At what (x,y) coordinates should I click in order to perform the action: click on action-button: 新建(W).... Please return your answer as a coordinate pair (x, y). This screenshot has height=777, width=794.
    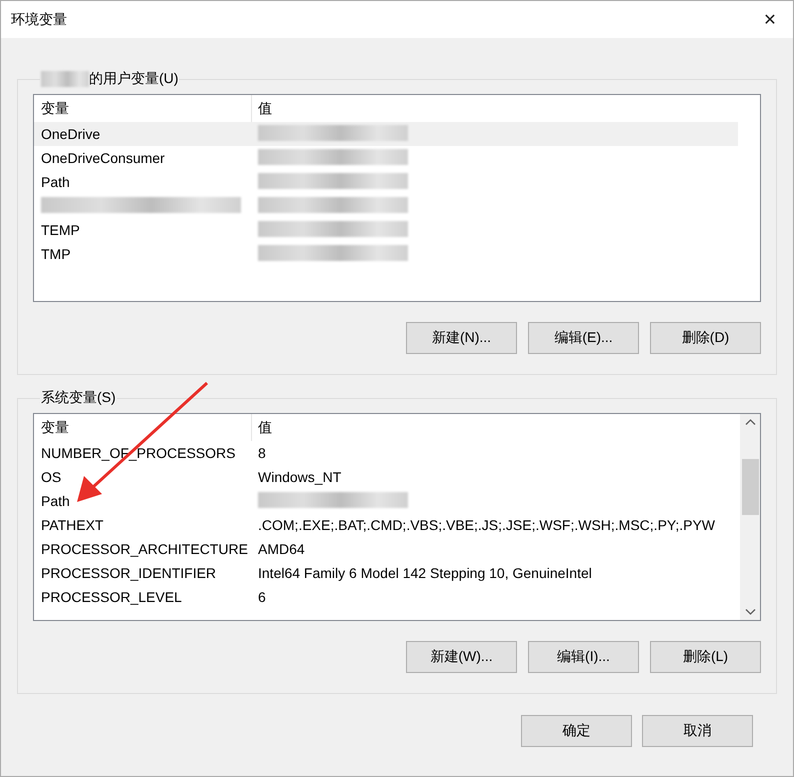
    Looking at the image, I should click on (461, 657).